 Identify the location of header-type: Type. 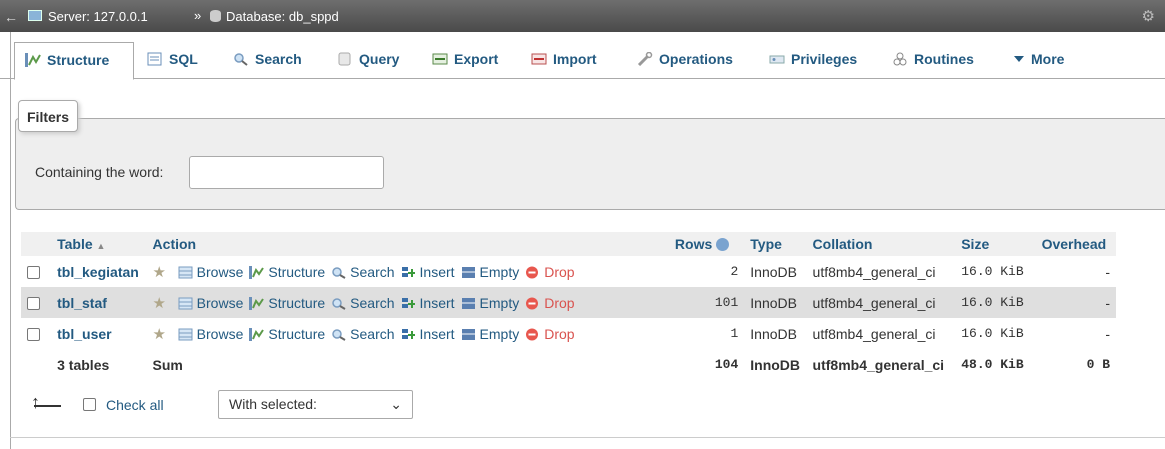
(775, 244).